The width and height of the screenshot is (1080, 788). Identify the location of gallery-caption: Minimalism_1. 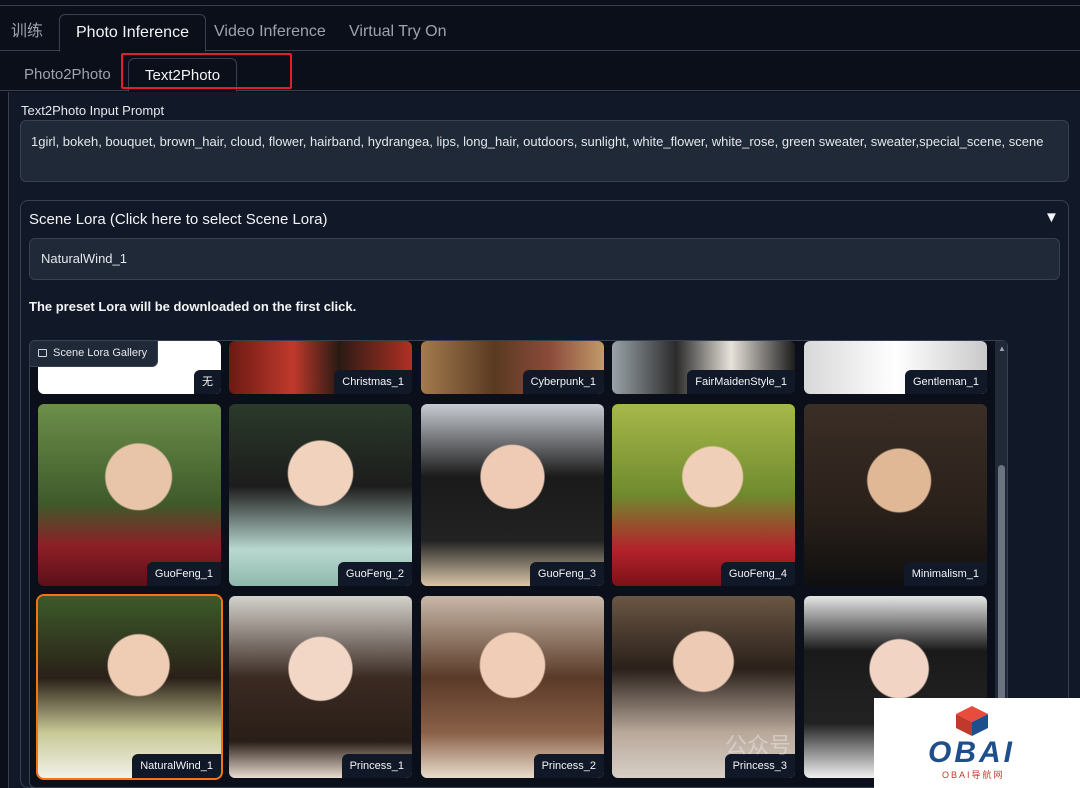
(945, 574).